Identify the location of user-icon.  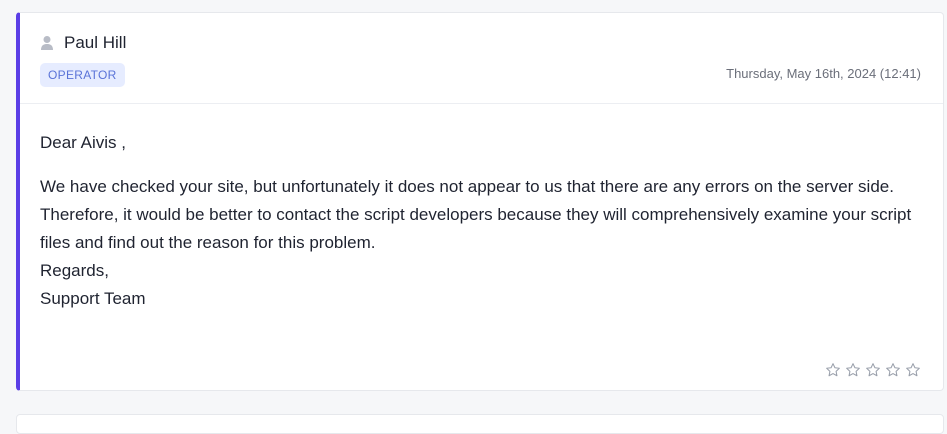
(47, 43).